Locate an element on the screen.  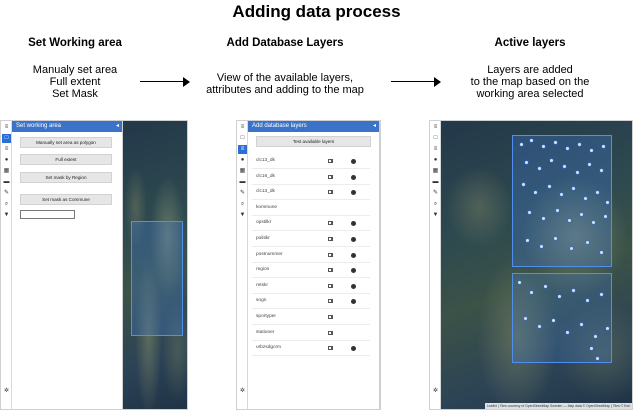
layer-row: politikr is located at coordinates (311, 239).